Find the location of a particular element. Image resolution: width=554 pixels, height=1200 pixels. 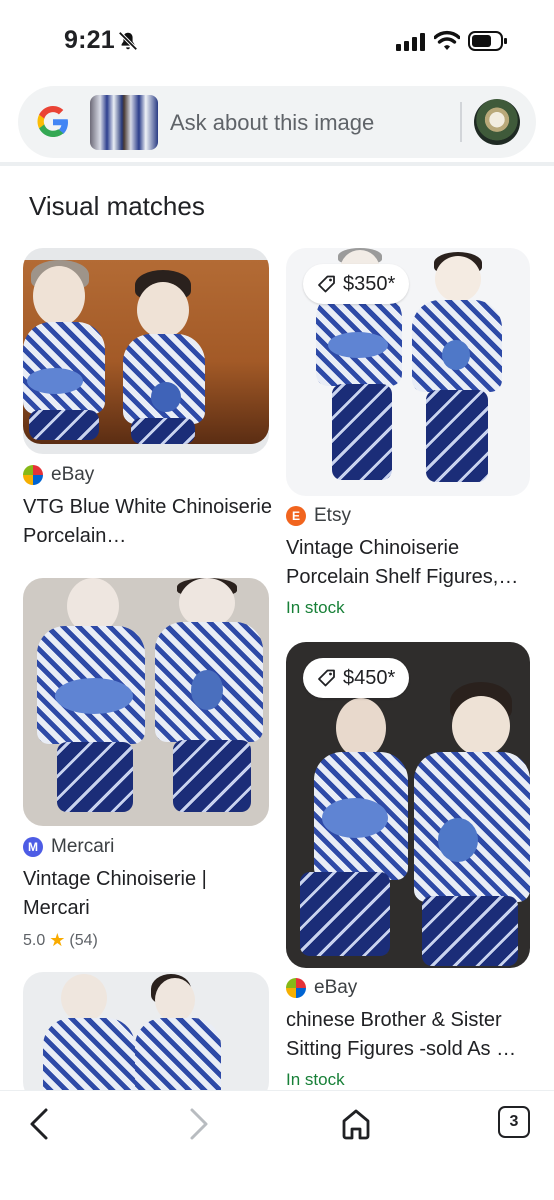

signal-icon is located at coordinates (410, 42).